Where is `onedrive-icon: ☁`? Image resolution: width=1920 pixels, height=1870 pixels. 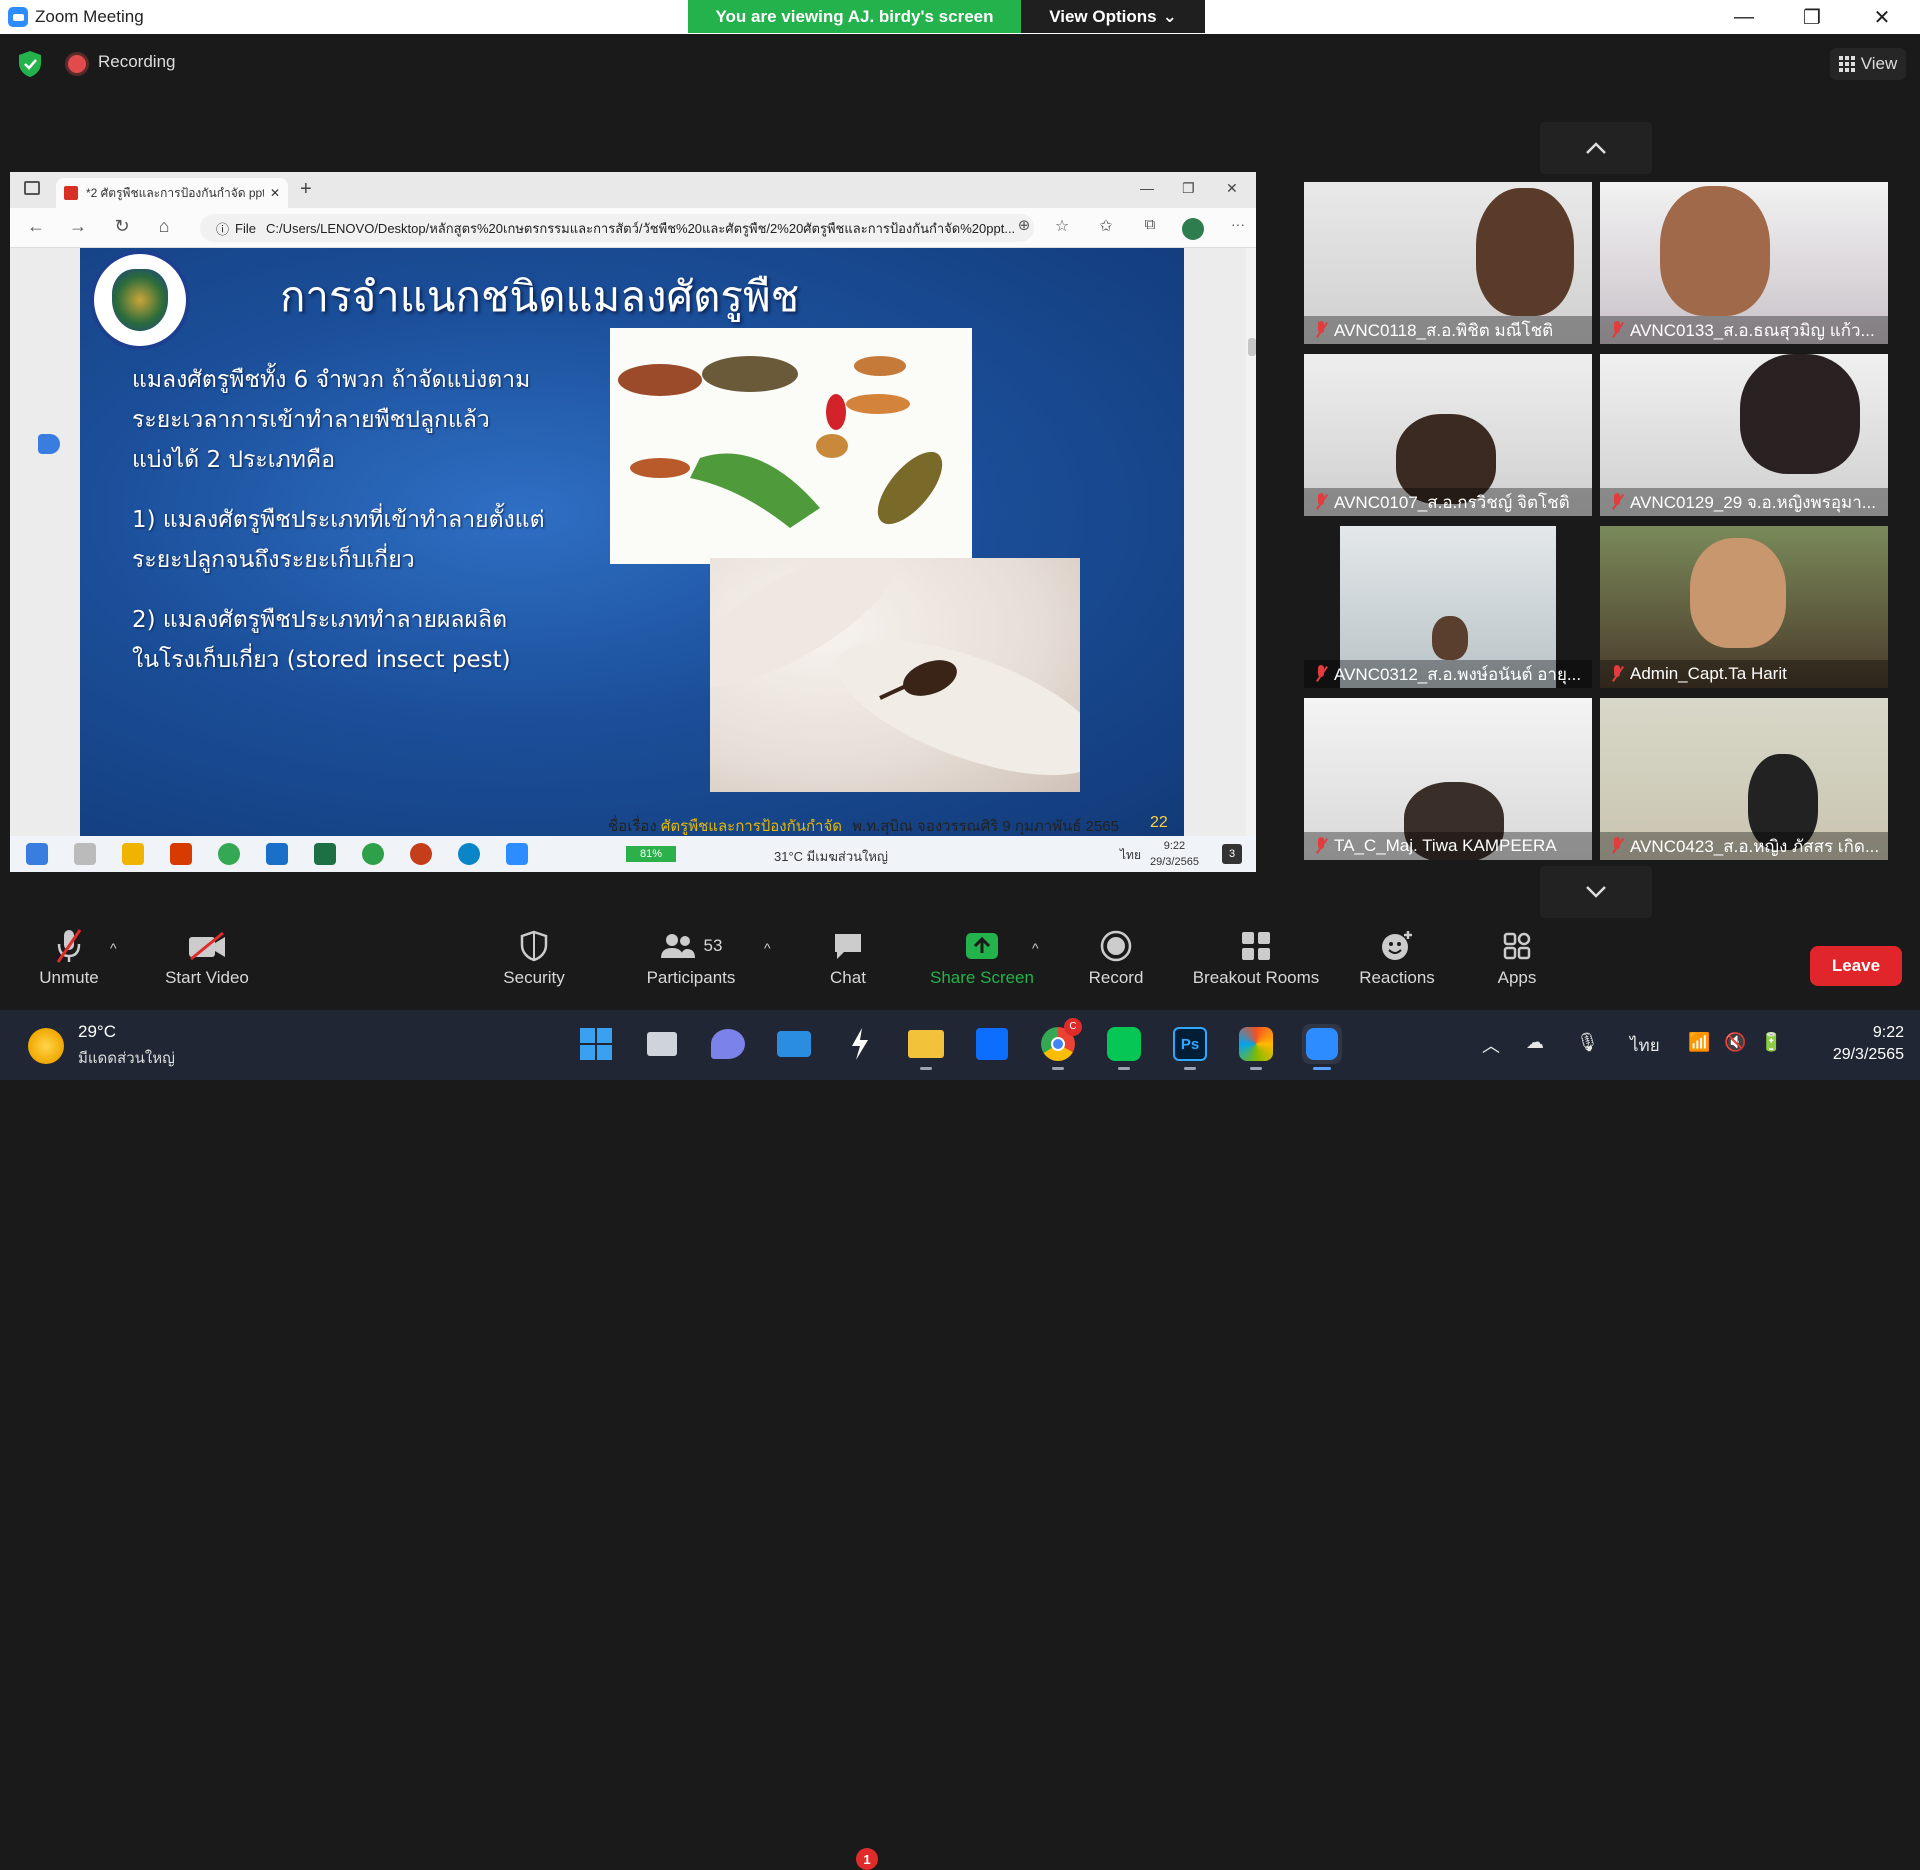
onedrive-icon: ☁ is located at coordinates (1535, 1042).